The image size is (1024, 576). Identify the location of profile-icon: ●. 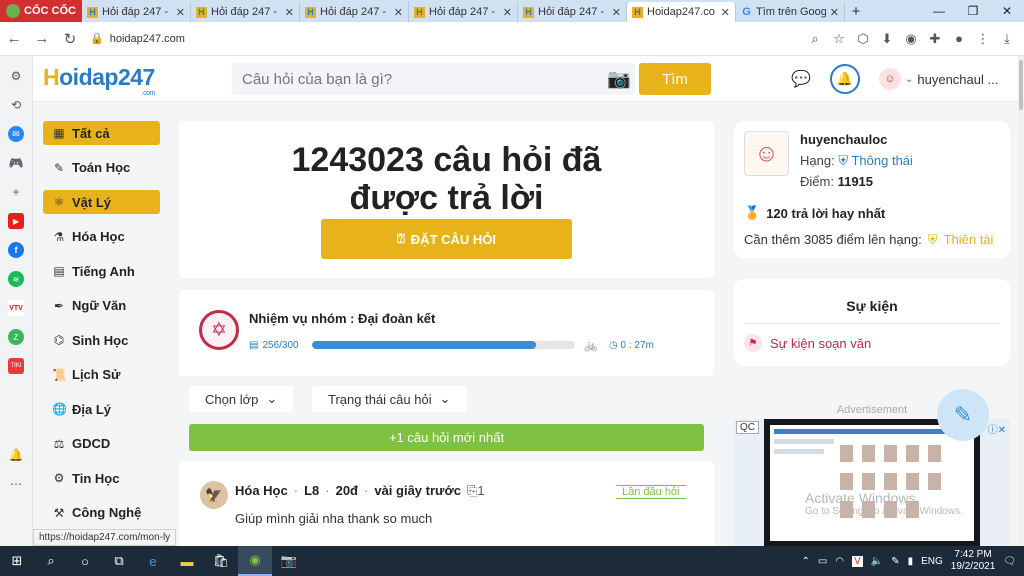
(959, 39).